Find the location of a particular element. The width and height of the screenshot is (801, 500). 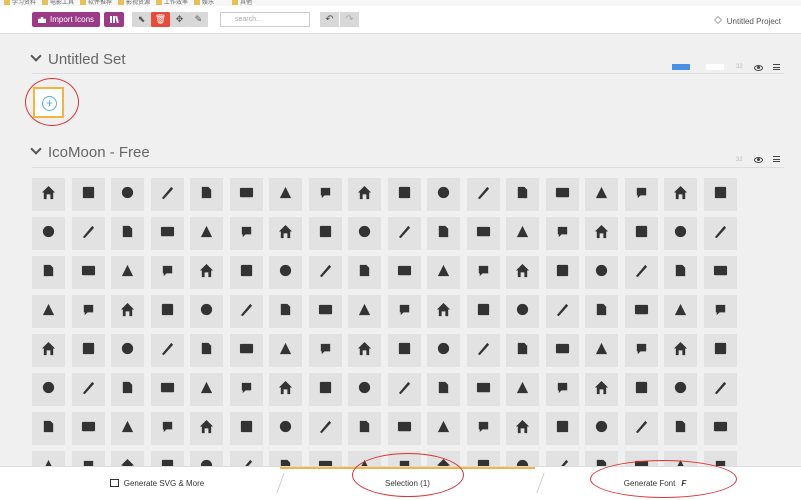

library-button is located at coordinates (114, 19).